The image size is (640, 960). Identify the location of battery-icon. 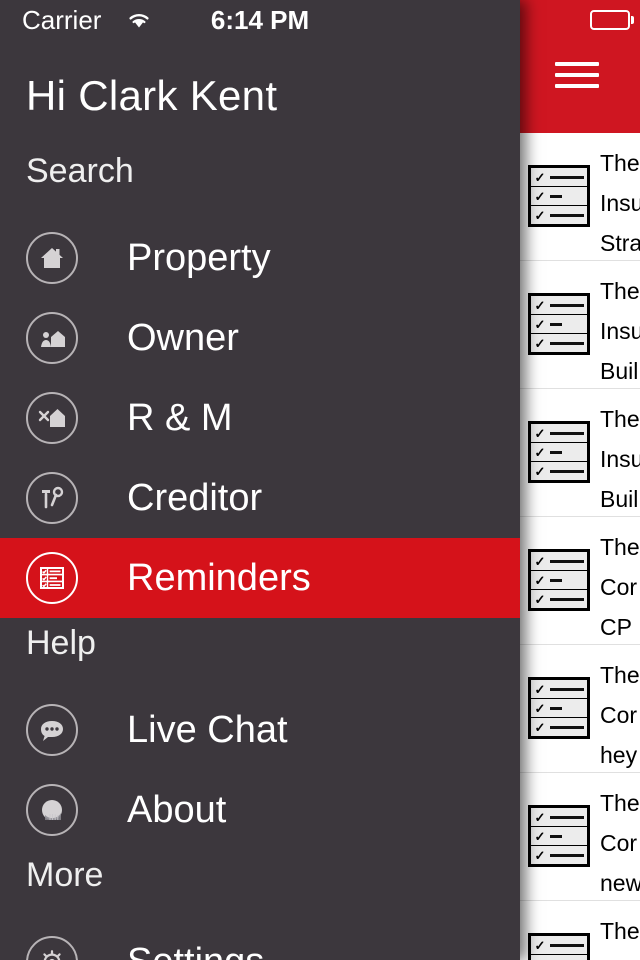
(612, 20).